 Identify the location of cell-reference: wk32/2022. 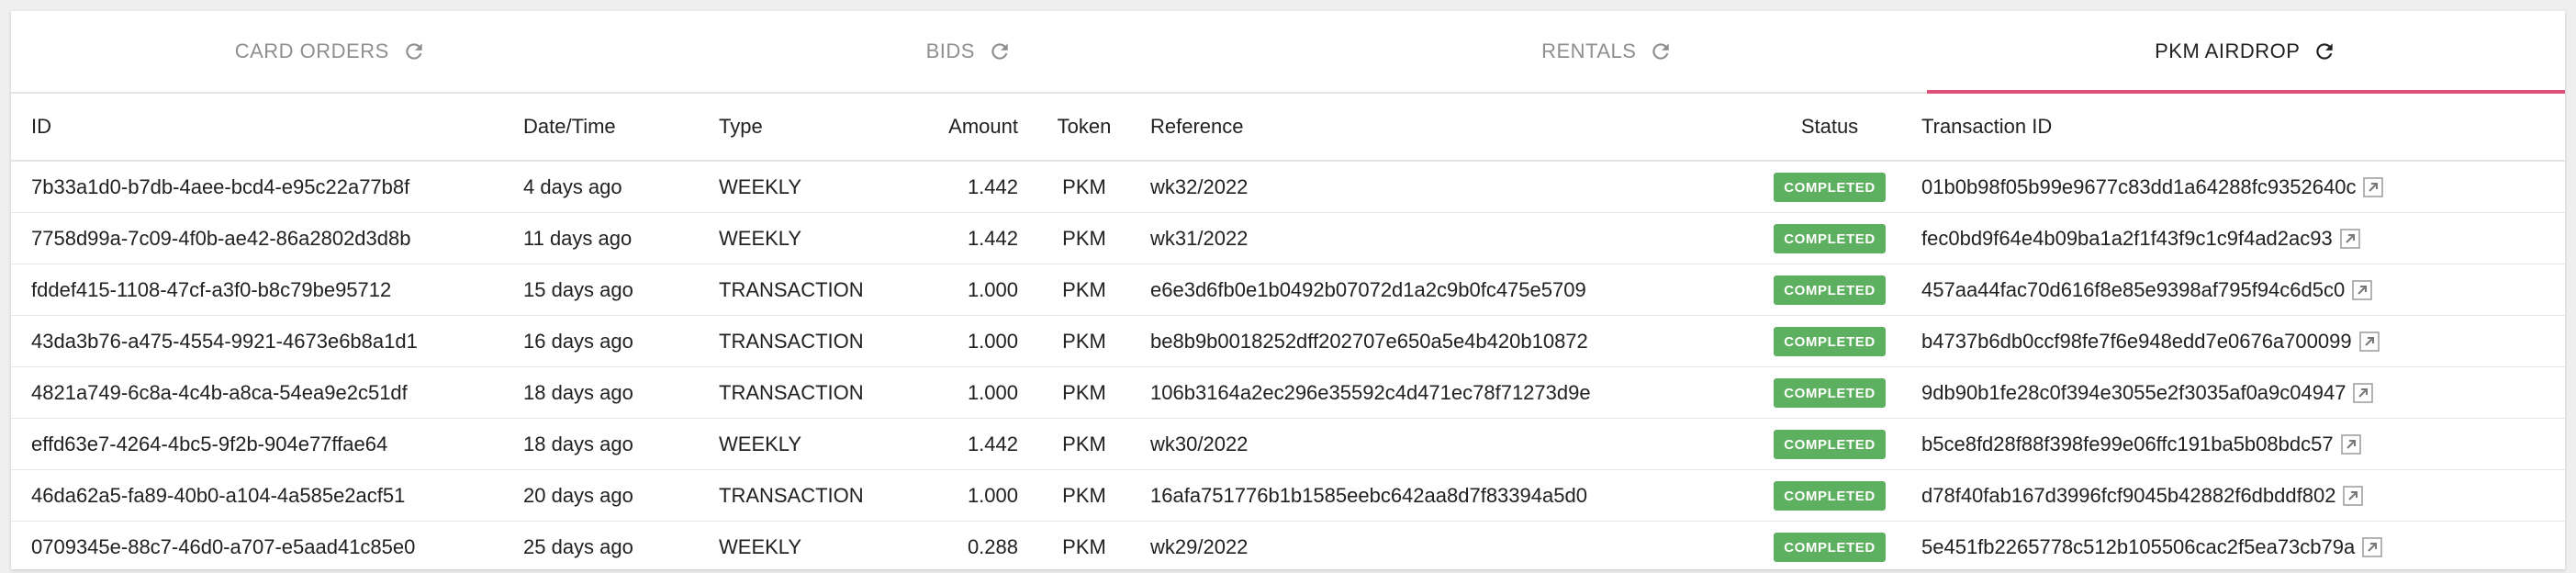
(1444, 187).